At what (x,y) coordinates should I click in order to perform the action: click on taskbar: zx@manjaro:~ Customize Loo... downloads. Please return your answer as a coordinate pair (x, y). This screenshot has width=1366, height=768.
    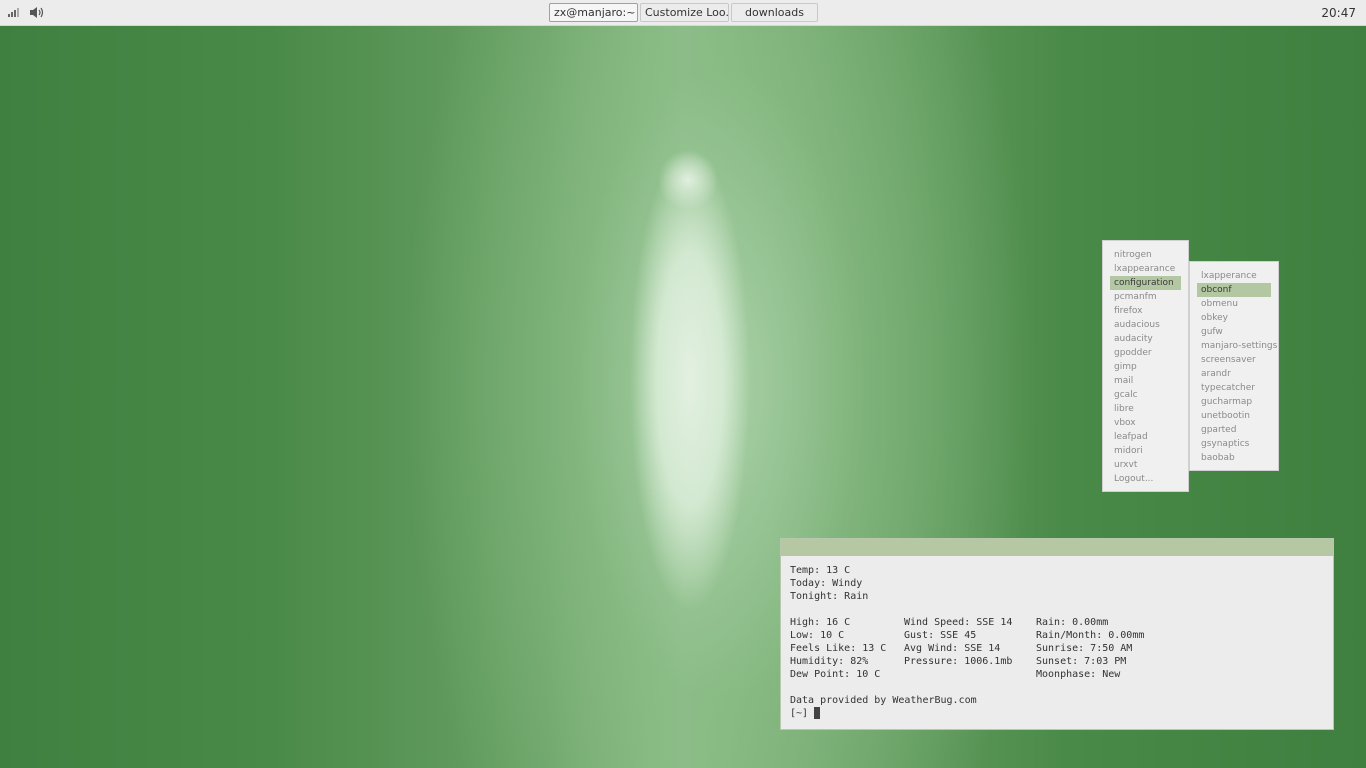
    Looking at the image, I should click on (683, 12).